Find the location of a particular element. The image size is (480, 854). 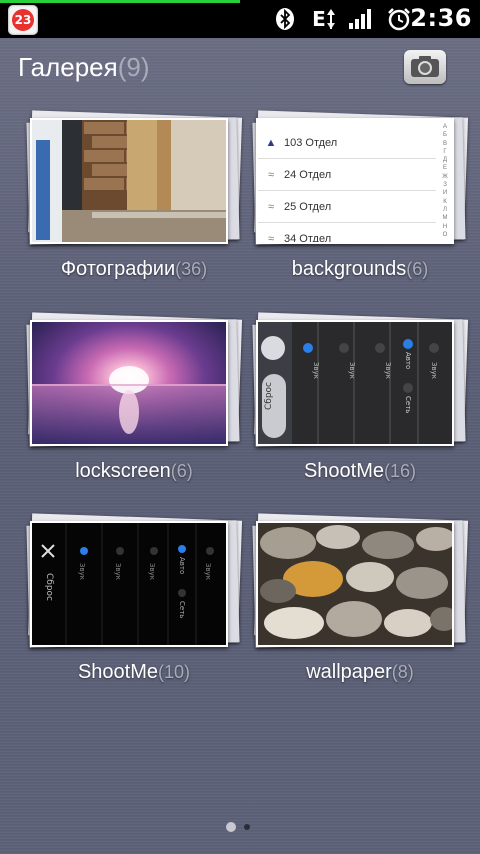

data-arrows-icon: E is located at coordinates (324, 19).